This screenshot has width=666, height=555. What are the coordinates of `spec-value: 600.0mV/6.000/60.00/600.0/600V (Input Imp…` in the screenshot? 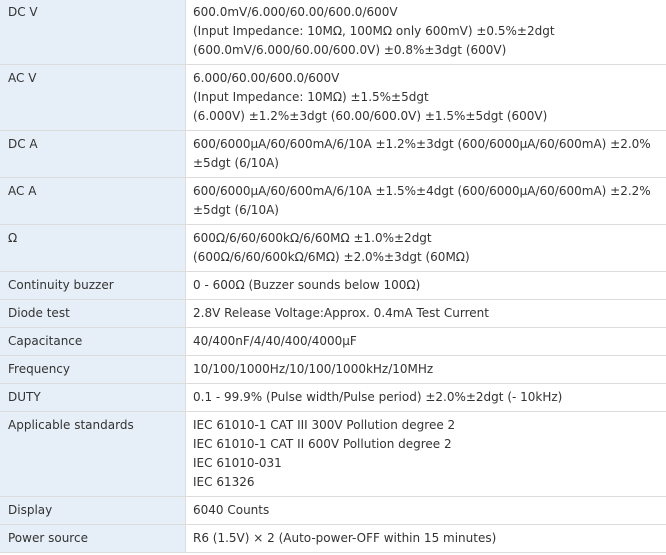 It's located at (425, 32).